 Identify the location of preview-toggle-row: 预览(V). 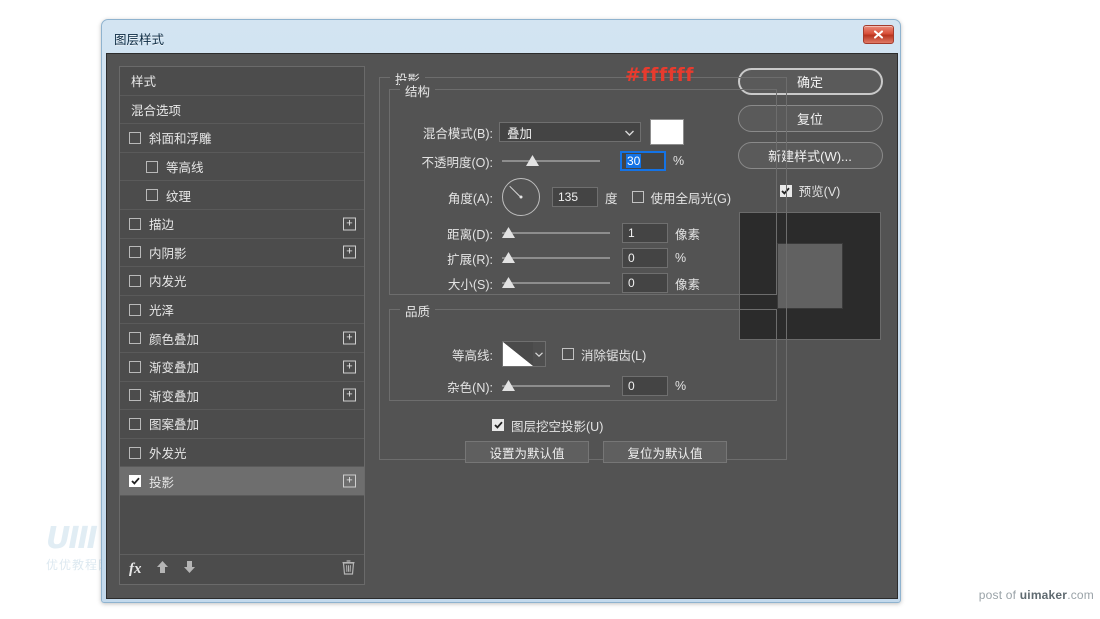
(809, 190).